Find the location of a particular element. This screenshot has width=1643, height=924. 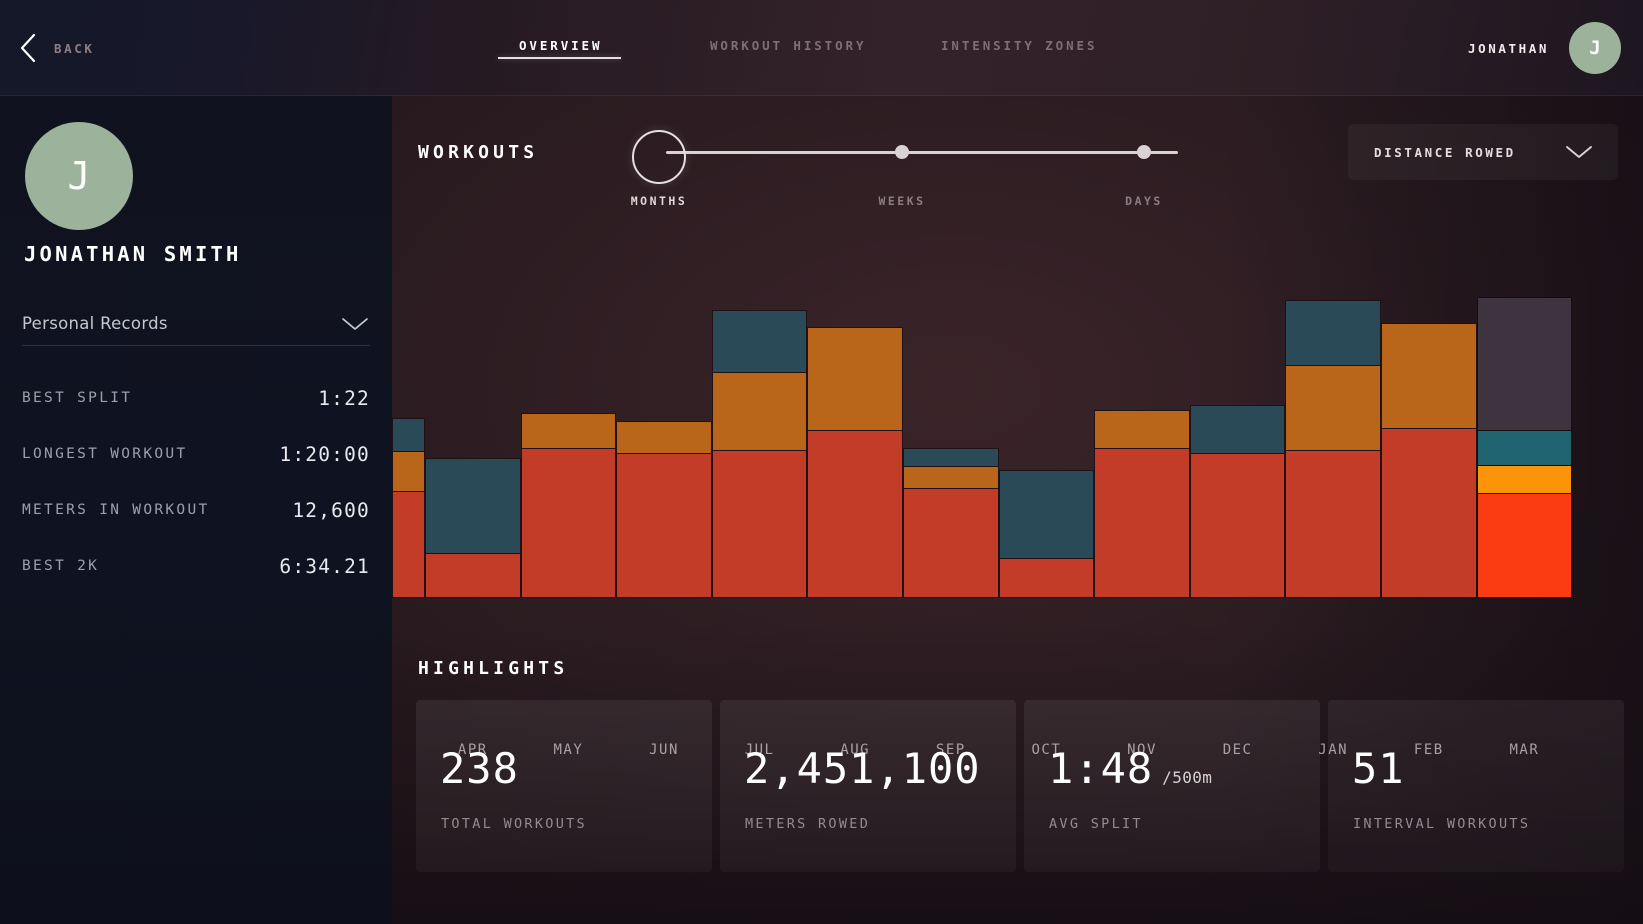

personal-records-label: Personal Records is located at coordinates (95, 323).